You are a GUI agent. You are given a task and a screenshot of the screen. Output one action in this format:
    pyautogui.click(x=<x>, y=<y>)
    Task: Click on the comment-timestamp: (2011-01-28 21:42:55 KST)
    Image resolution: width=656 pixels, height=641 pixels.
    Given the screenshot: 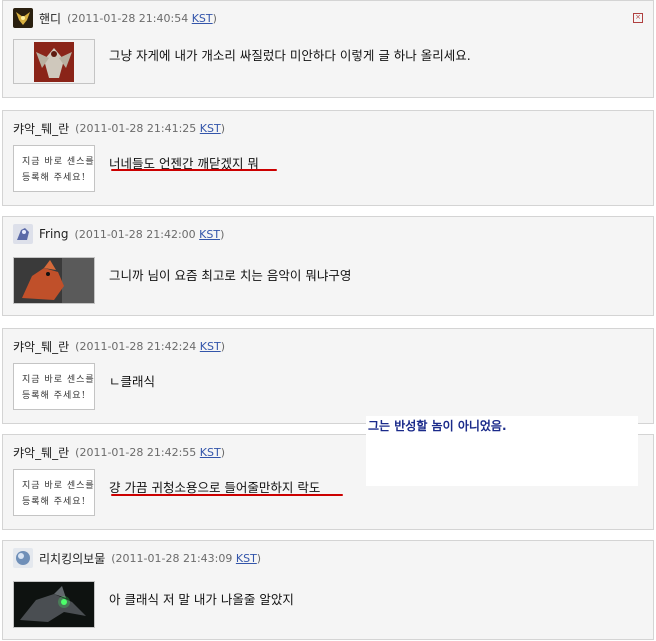 What is the action you would take?
    pyautogui.click(x=150, y=452)
    